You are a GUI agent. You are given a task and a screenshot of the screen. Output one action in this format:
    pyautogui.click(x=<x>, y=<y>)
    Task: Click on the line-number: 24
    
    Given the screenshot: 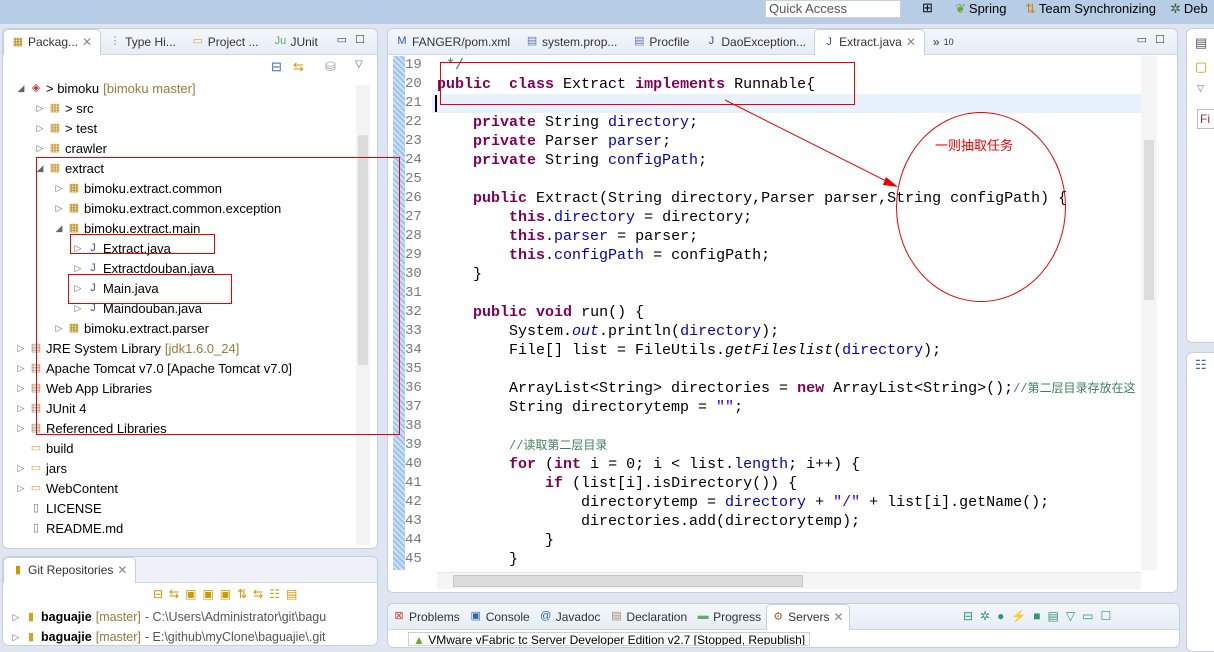 What is the action you would take?
    pyautogui.click(x=413, y=160)
    